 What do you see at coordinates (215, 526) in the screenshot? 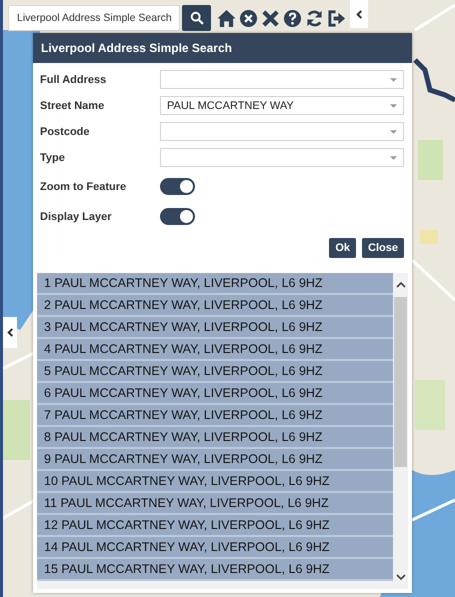
I see `result-item: 12 PAUL MCCARTNEY WAY, LIVERPOOL, L6 9HZ` at bounding box center [215, 526].